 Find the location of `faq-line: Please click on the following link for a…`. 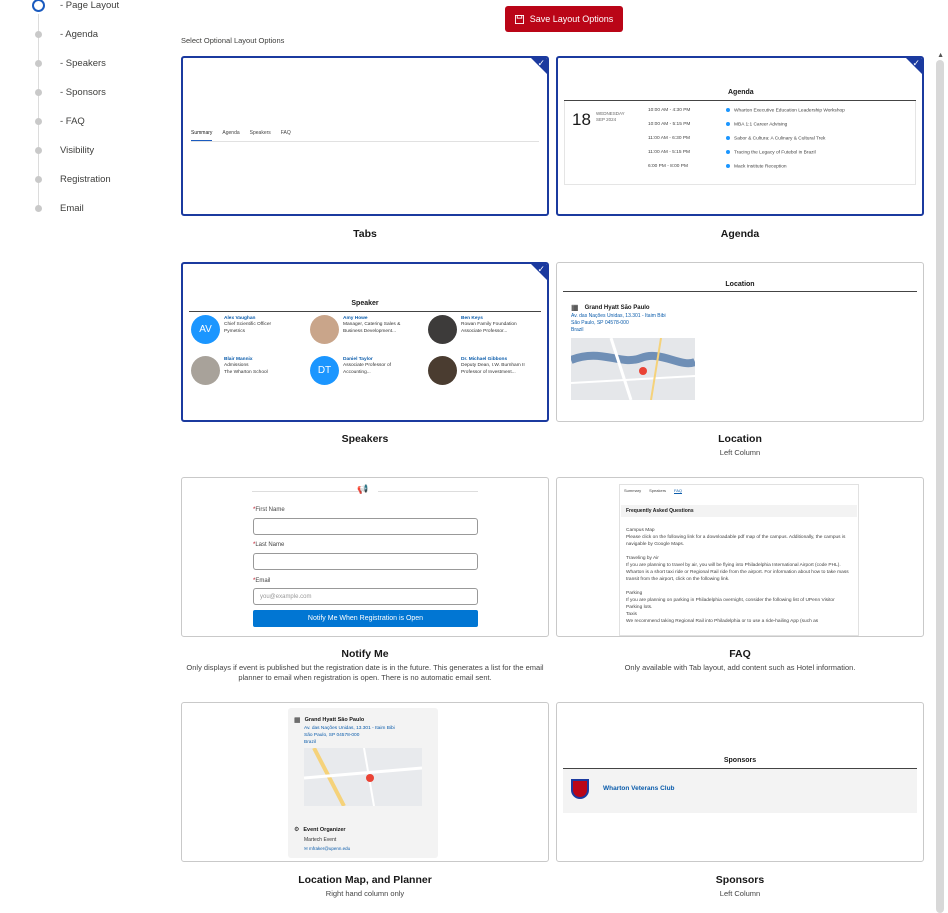

faq-line: Please click on the following link for a… is located at coordinates (736, 541).